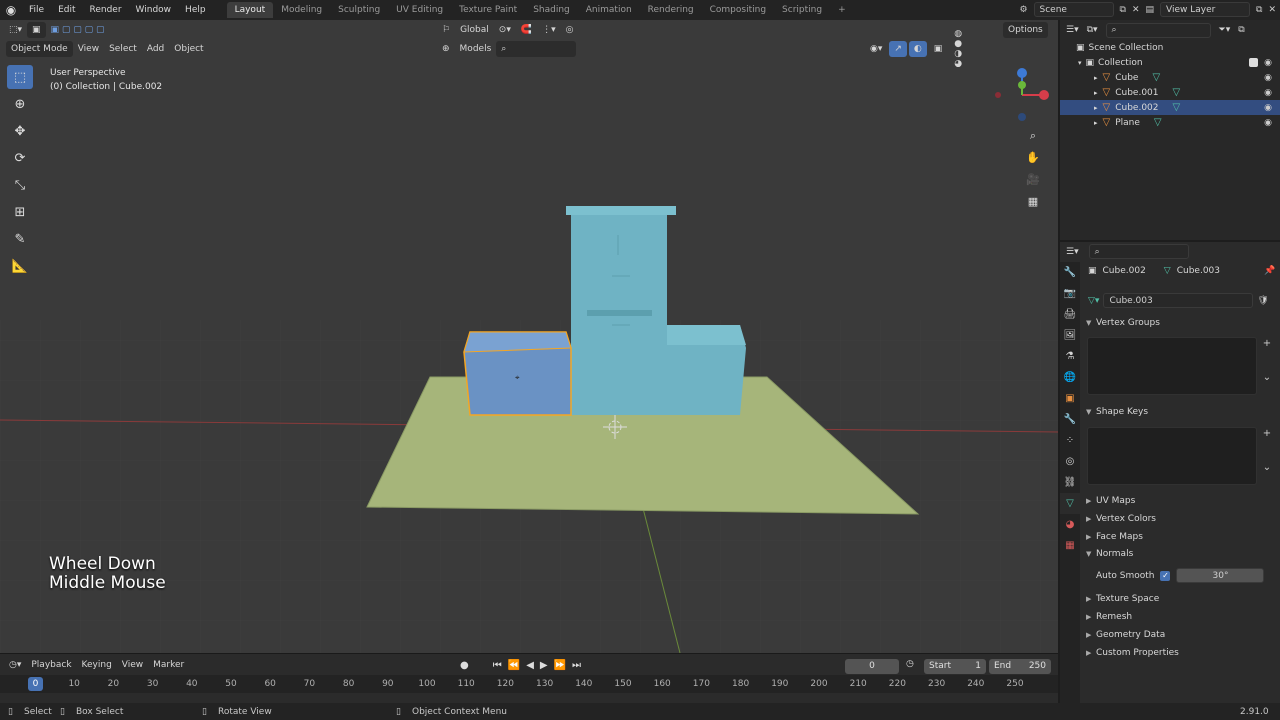 The width and height of the screenshot is (1280, 720). Describe the element at coordinates (1241, 30) in the screenshot. I see `new-collection-icon: ⧉` at that location.